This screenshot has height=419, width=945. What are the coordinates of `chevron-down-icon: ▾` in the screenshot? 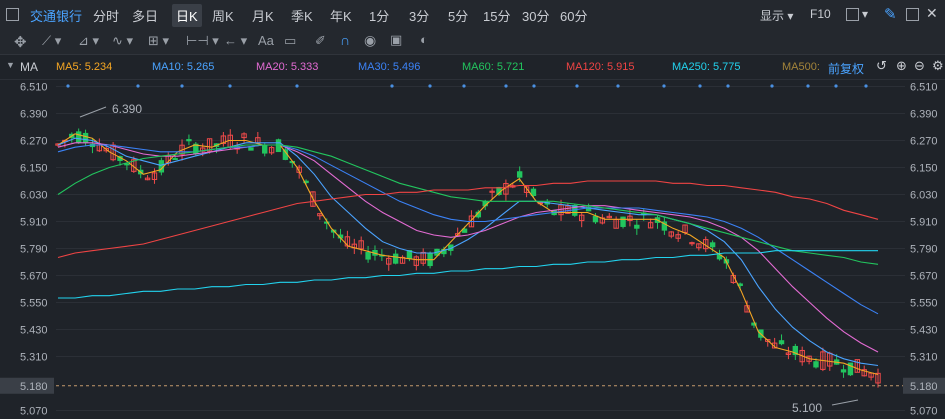 It's located at (865, 14).